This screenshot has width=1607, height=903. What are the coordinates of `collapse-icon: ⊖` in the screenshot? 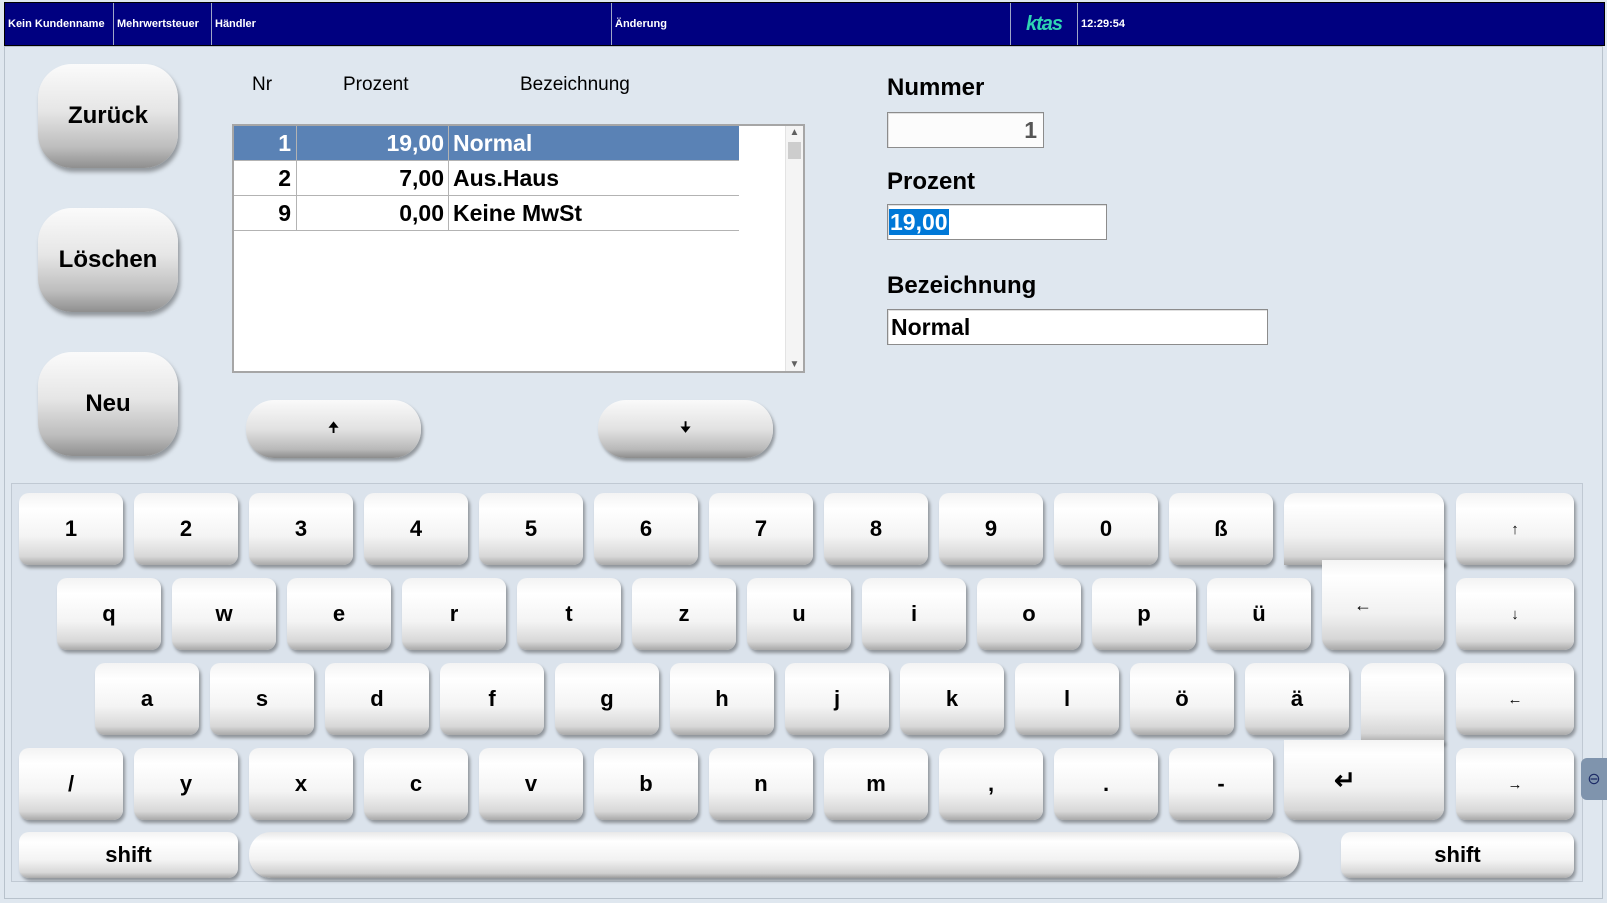 It's located at (1594, 779).